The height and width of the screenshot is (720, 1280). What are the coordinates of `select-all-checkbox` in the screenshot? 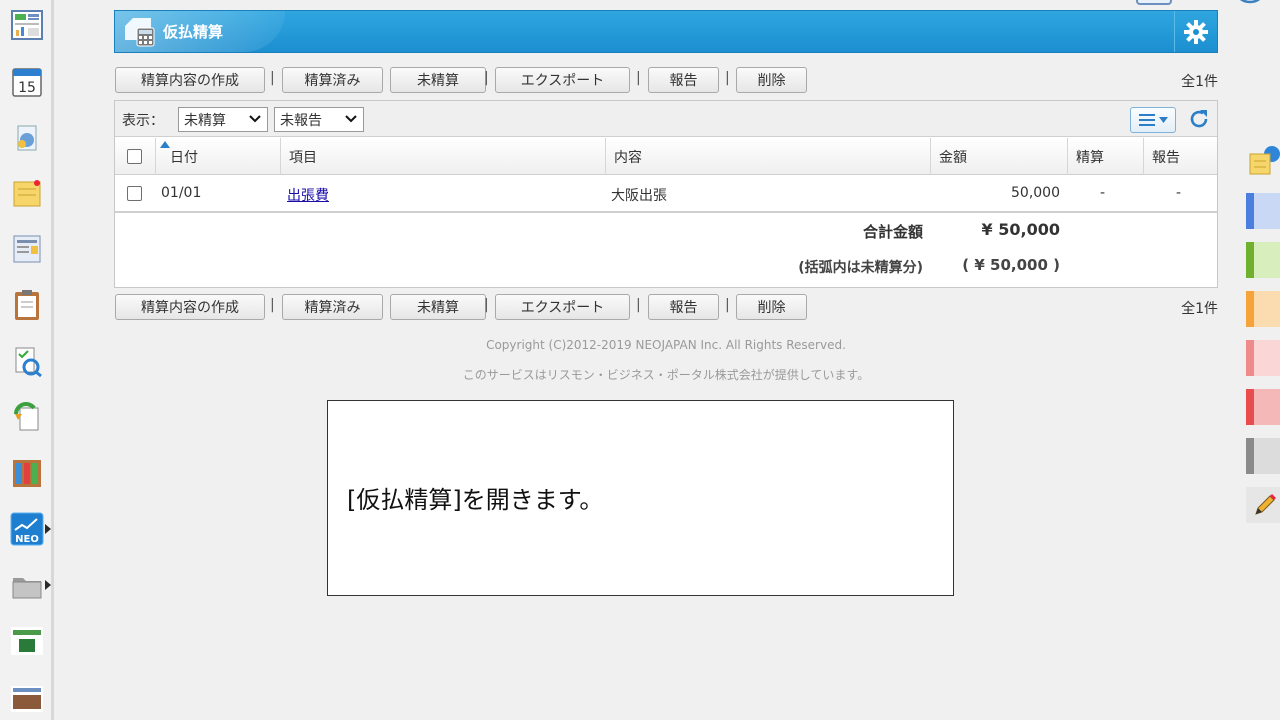 It's located at (134, 156).